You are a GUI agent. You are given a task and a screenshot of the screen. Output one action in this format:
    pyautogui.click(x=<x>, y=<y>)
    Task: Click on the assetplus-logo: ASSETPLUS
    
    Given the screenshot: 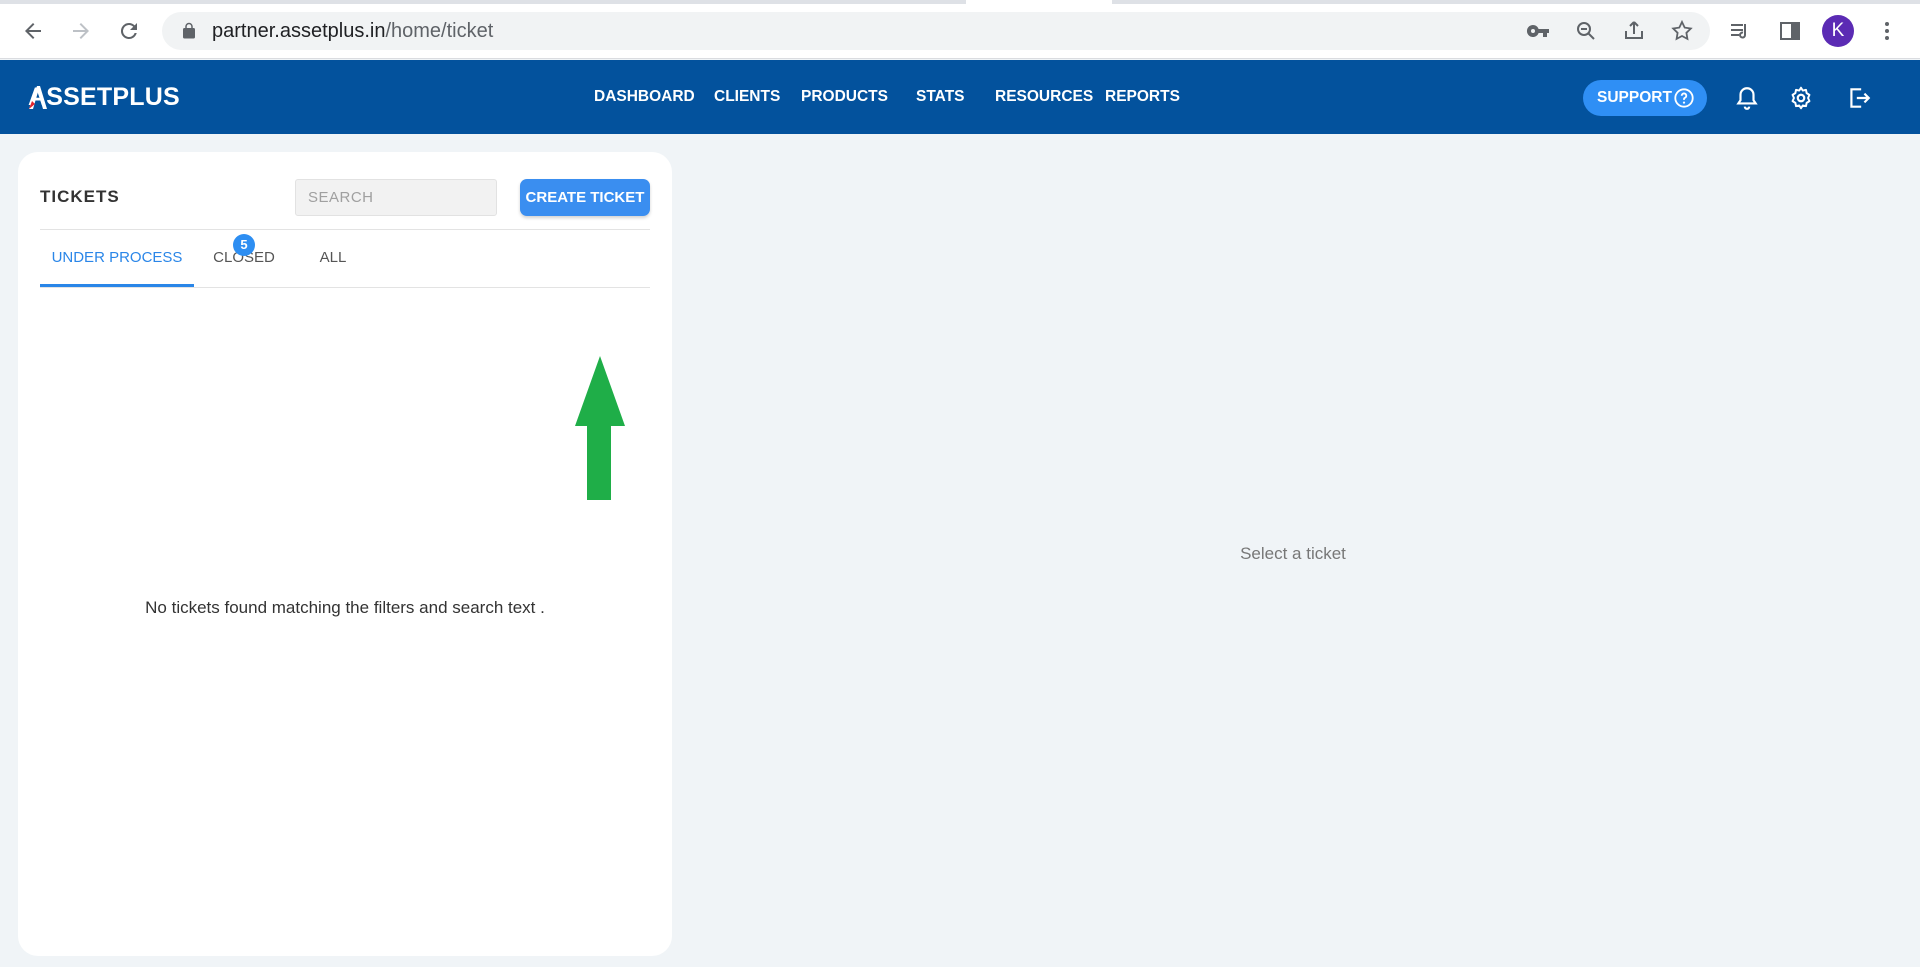 What is the action you would take?
    pyautogui.click(x=104, y=97)
    